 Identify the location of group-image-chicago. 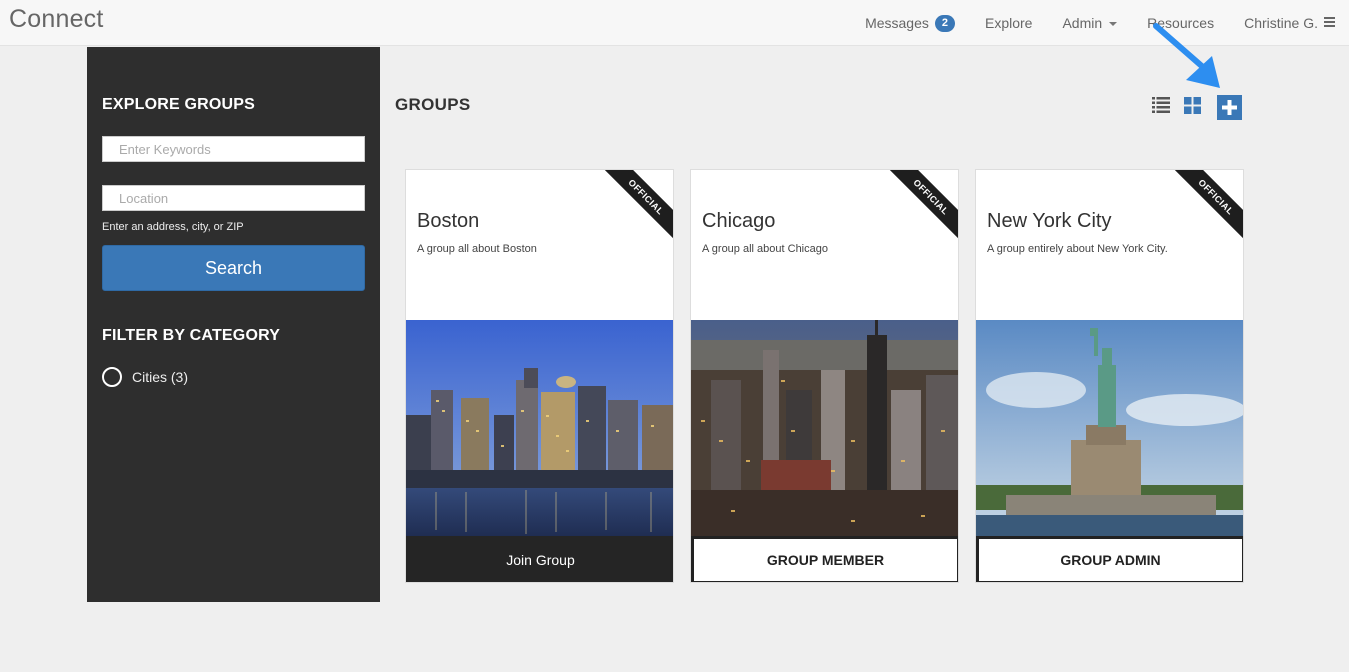
(824, 428).